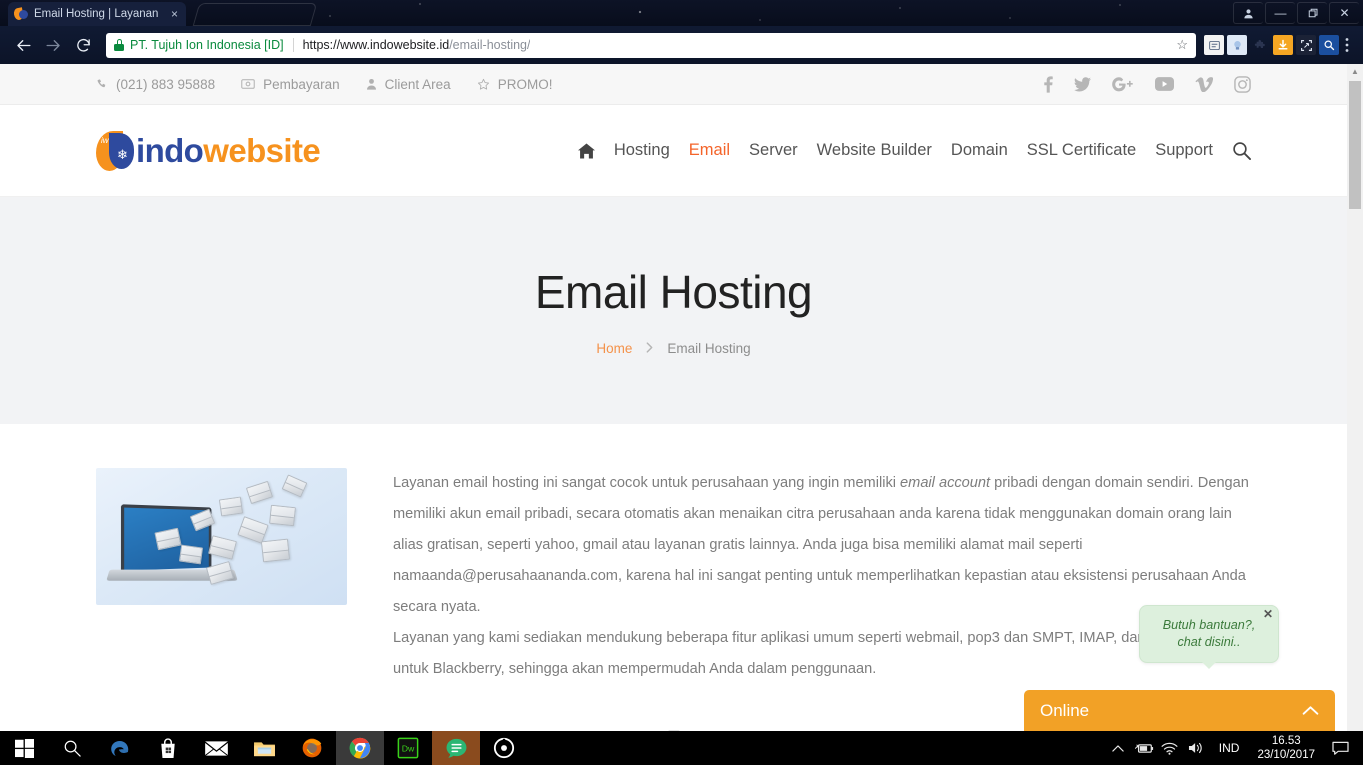 This screenshot has height=765, width=1363. Describe the element at coordinates (709, 150) in the screenshot. I see `nav-item-email: Email` at that location.